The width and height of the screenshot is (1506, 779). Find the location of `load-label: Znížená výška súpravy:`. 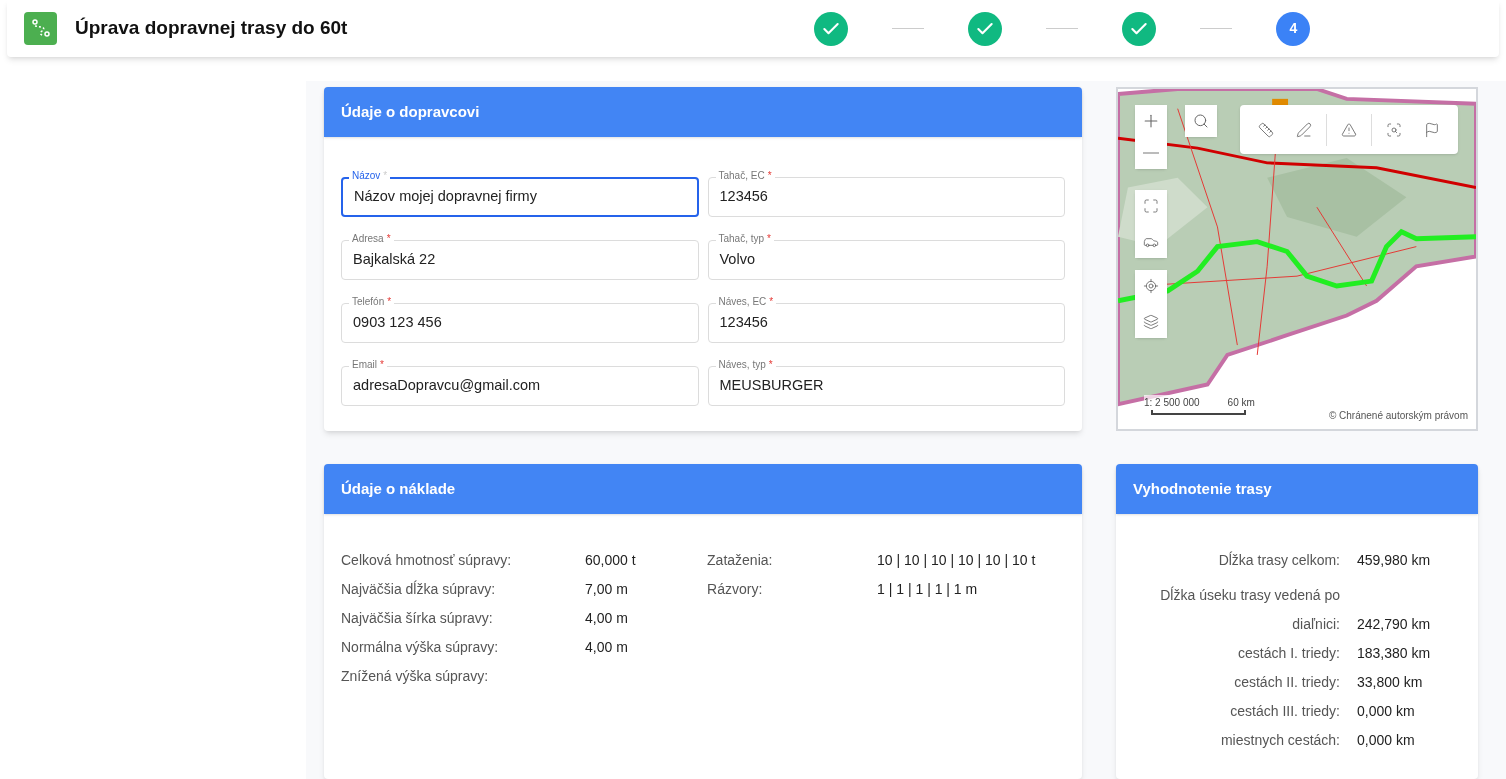

load-label: Znížená výška súpravy: is located at coordinates (415, 674).